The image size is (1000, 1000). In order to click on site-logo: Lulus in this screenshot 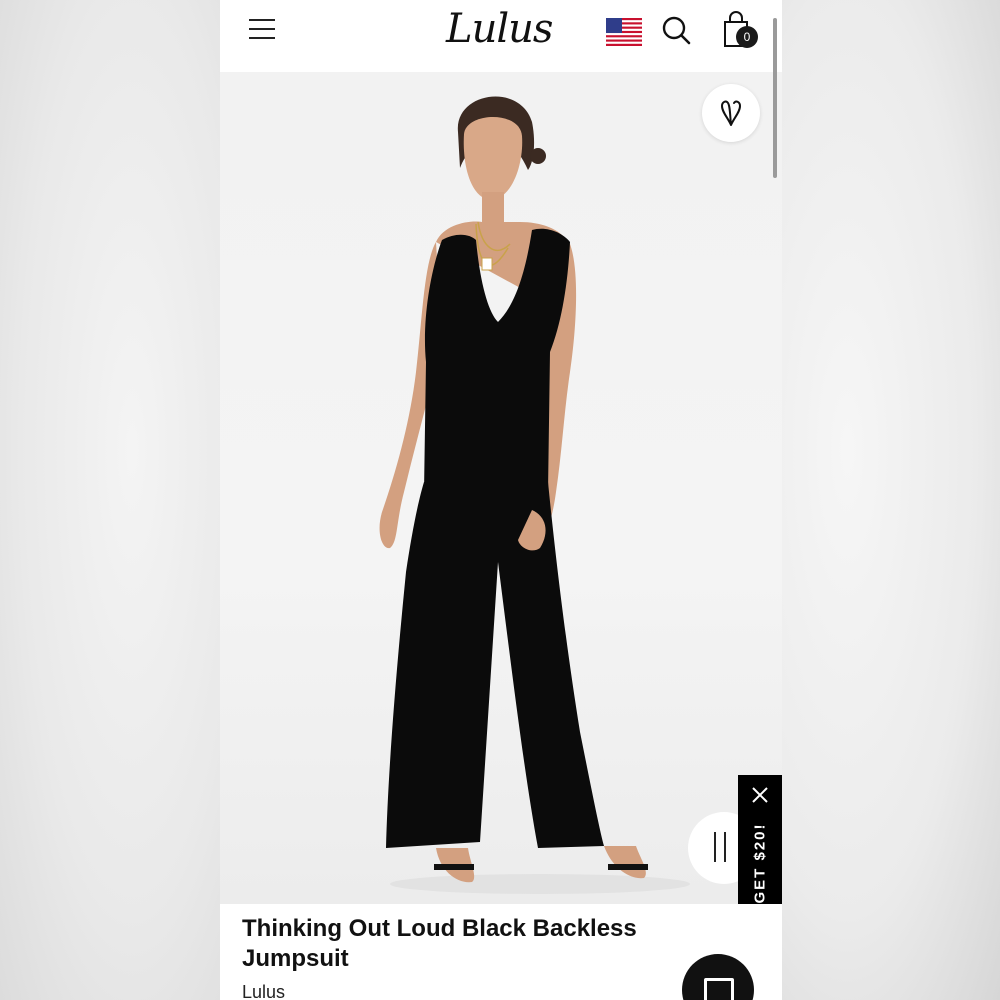, I will do `click(502, 29)`.